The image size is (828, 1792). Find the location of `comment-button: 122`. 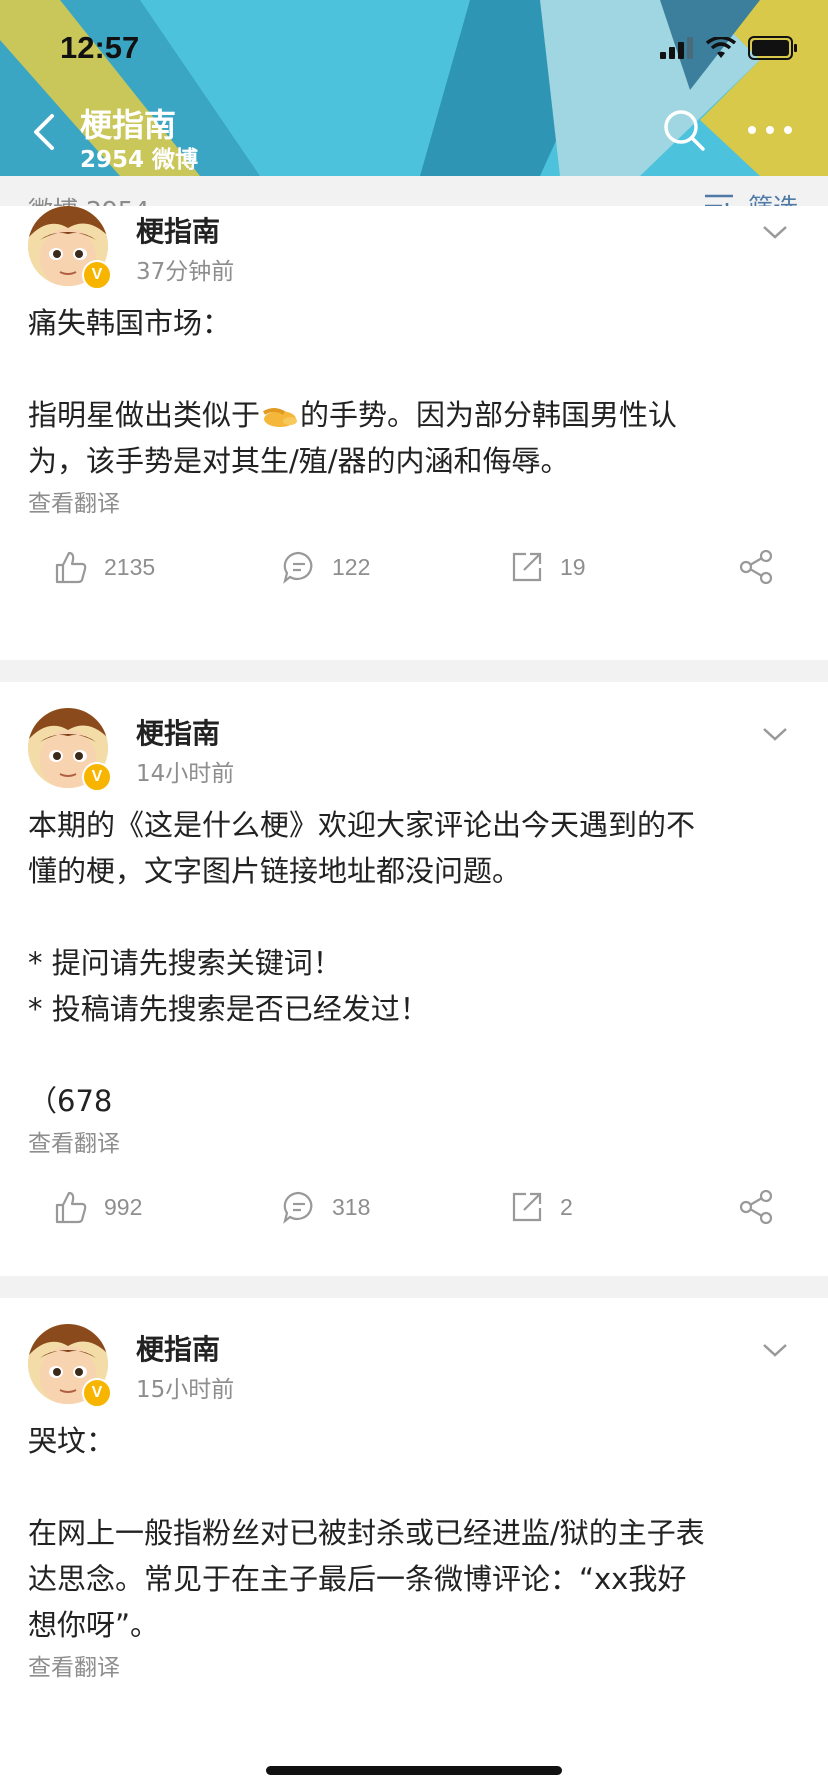

comment-button: 122 is located at coordinates (326, 567).